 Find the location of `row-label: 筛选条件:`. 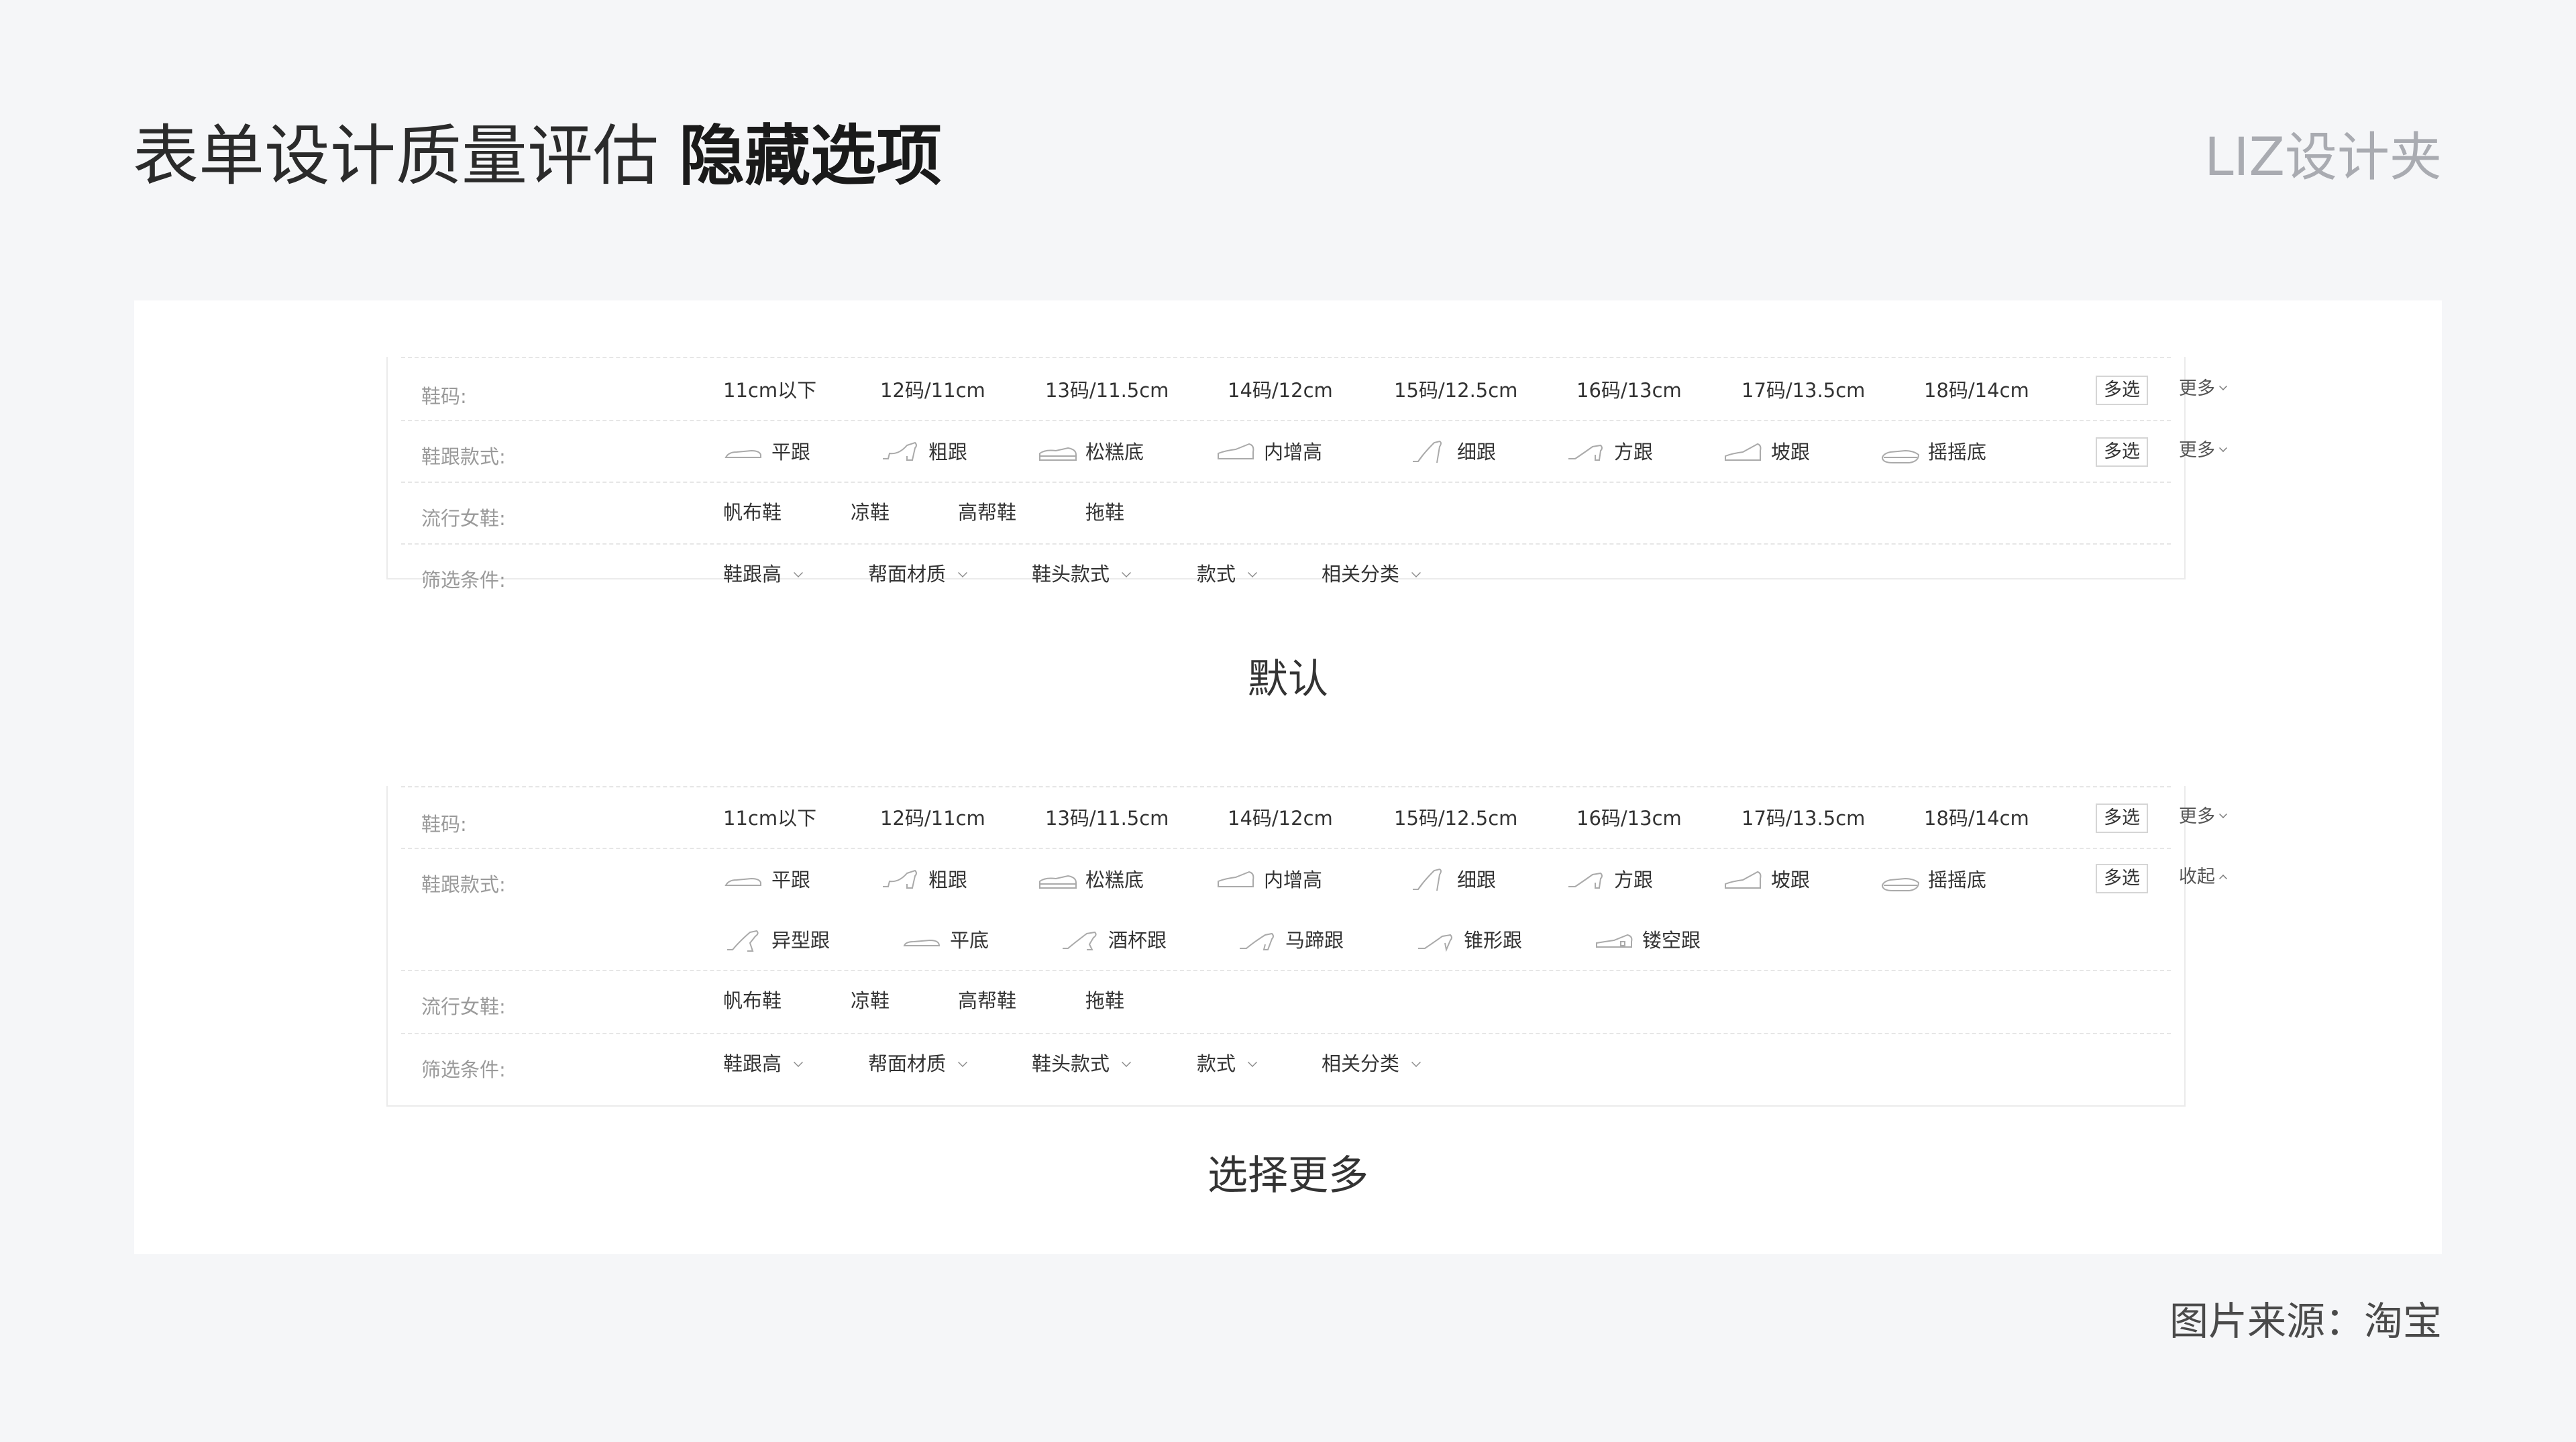

row-label: 筛选条件: is located at coordinates (463, 1069).